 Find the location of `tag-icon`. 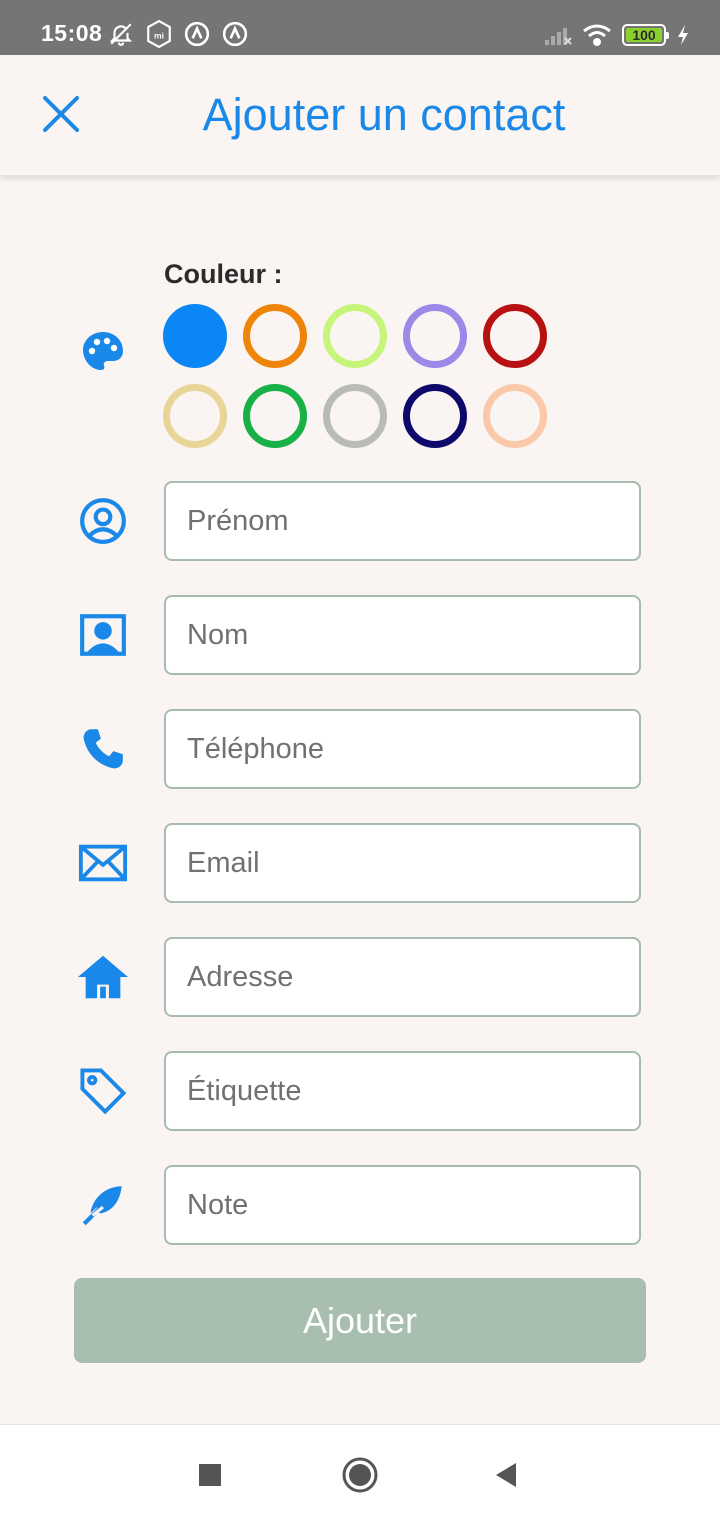

tag-icon is located at coordinates (103, 1091).